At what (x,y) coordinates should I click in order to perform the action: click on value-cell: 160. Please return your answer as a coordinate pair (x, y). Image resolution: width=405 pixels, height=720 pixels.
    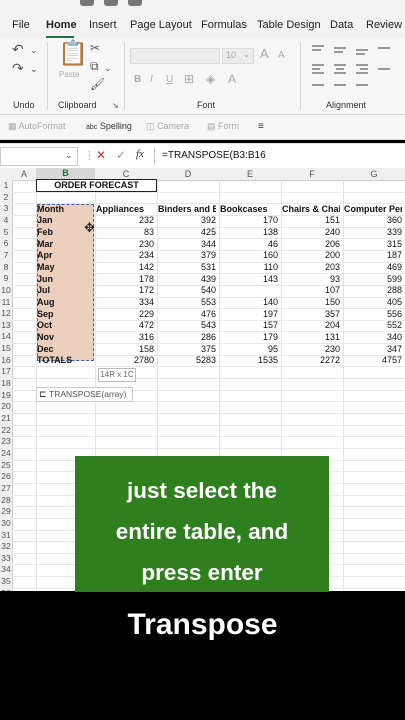
    Looking at the image, I should click on (249, 255).